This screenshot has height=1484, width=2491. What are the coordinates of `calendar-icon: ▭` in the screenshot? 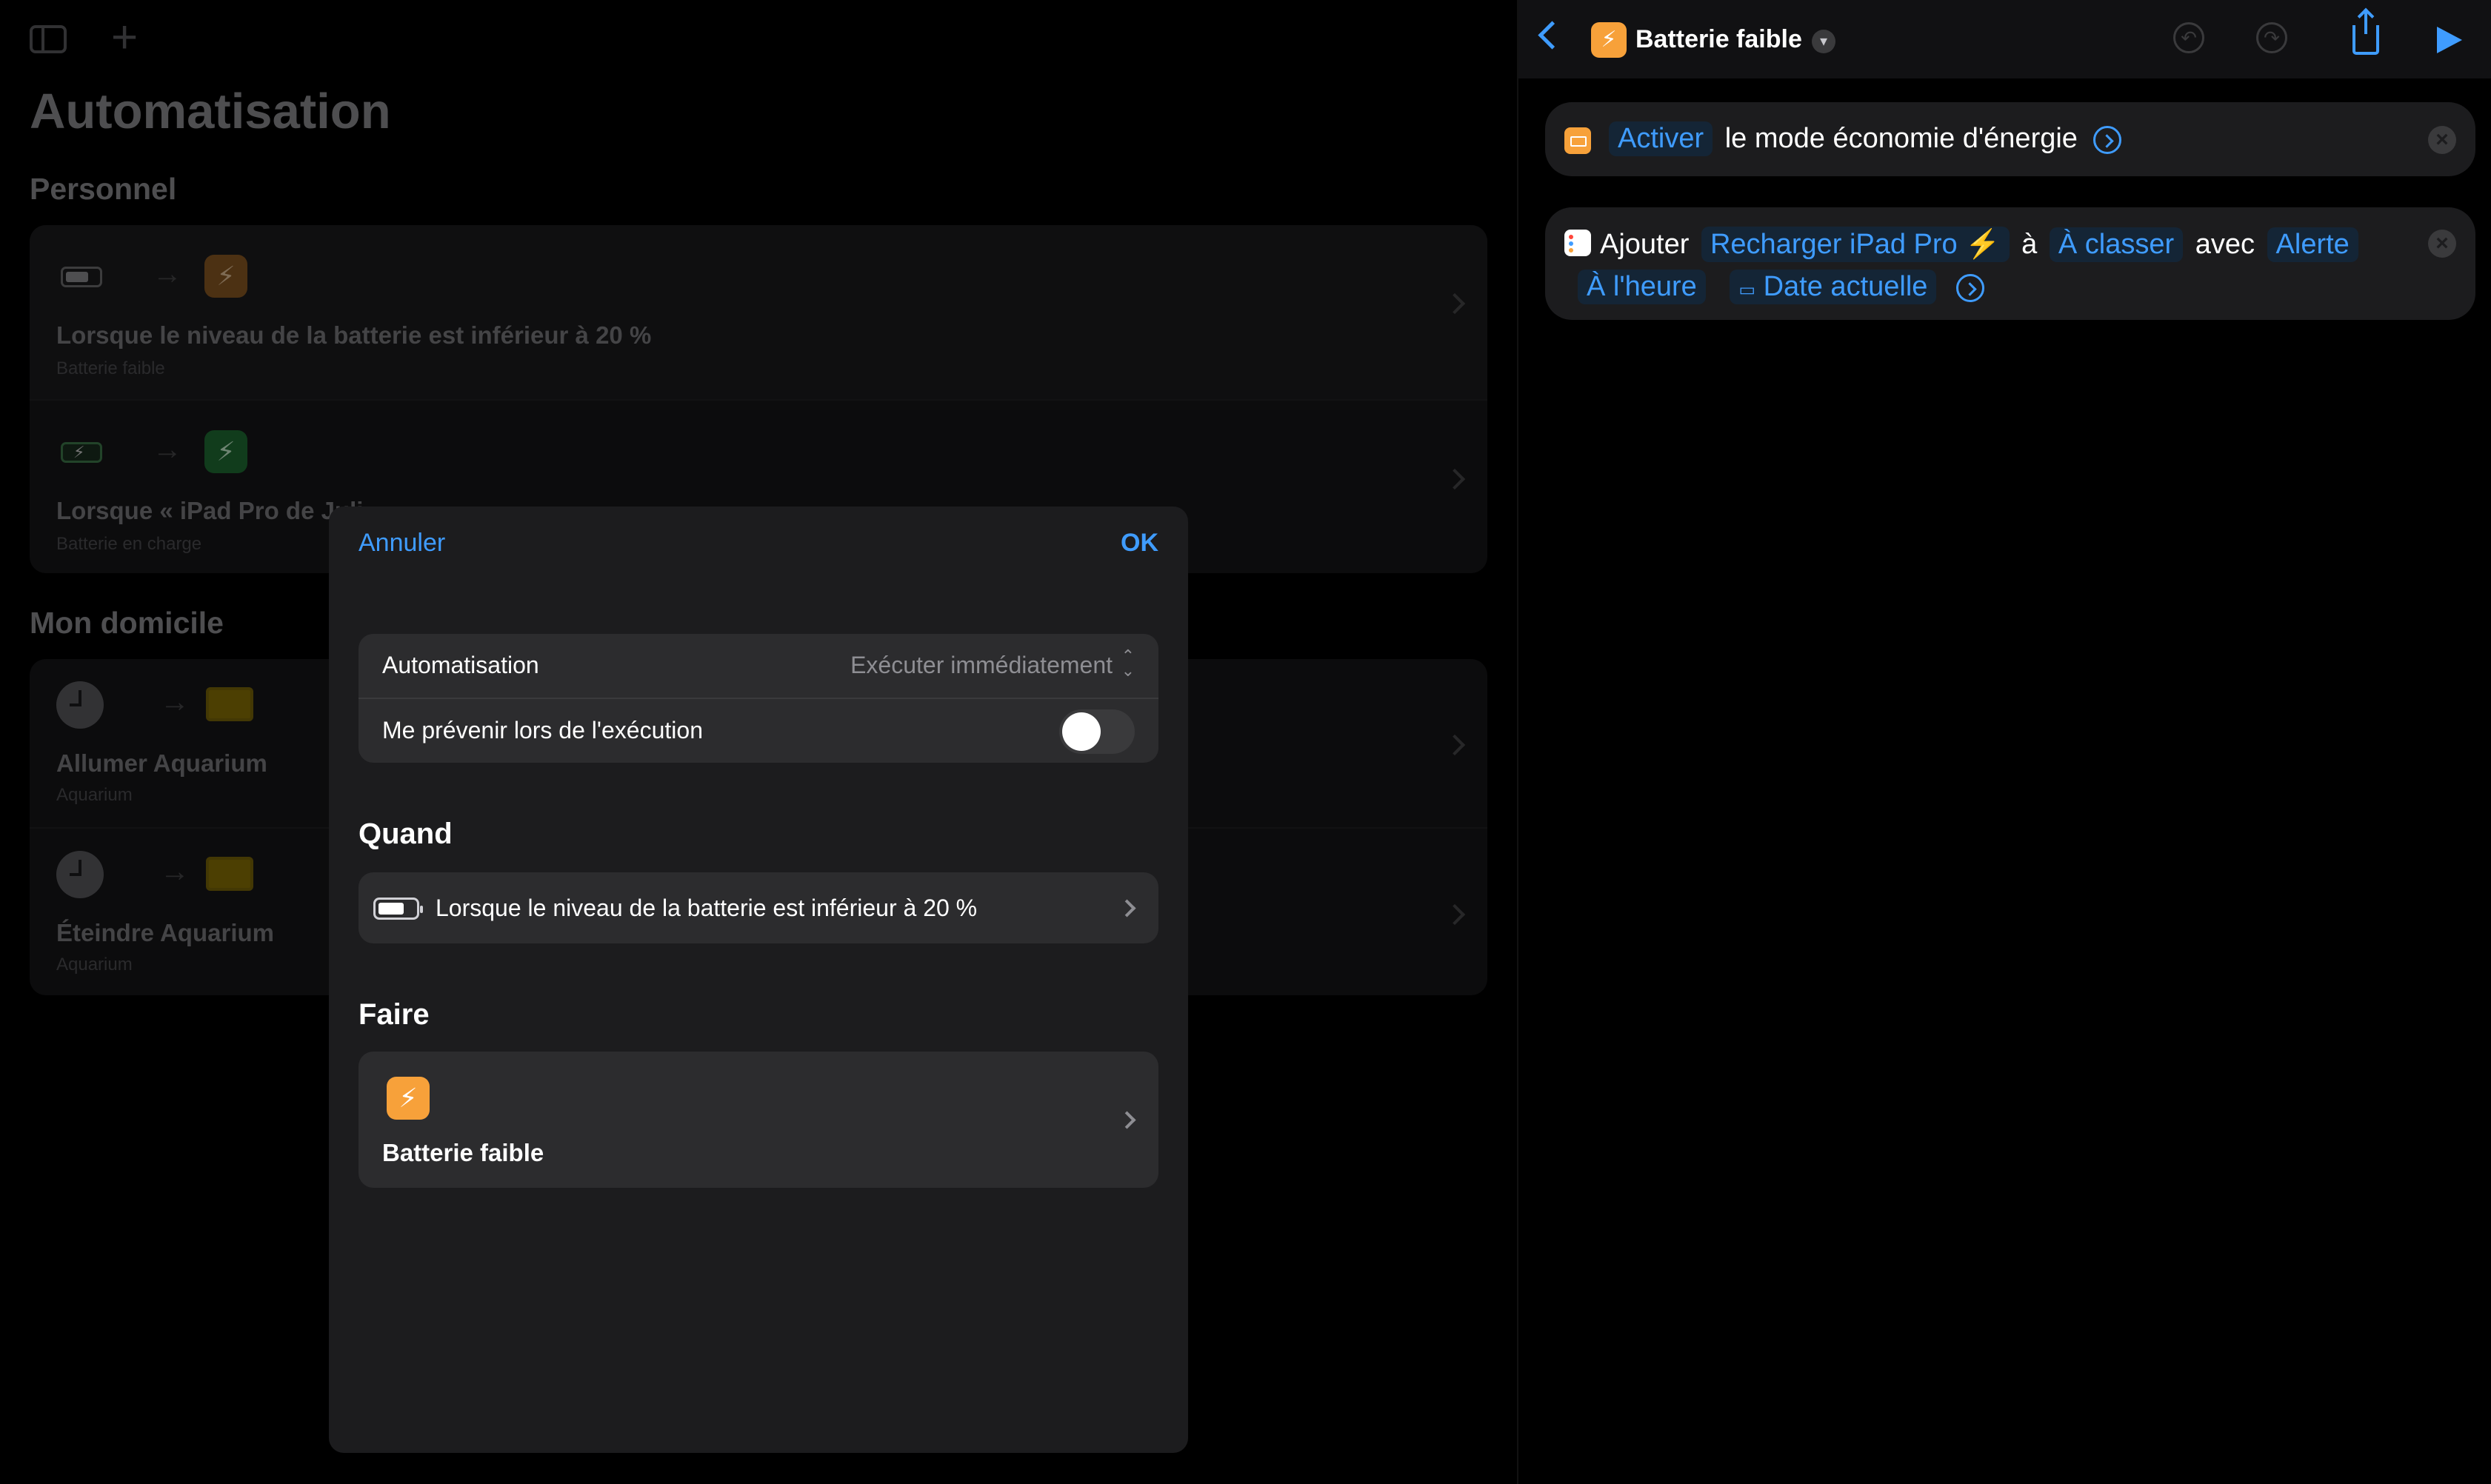 It's located at (1747, 290).